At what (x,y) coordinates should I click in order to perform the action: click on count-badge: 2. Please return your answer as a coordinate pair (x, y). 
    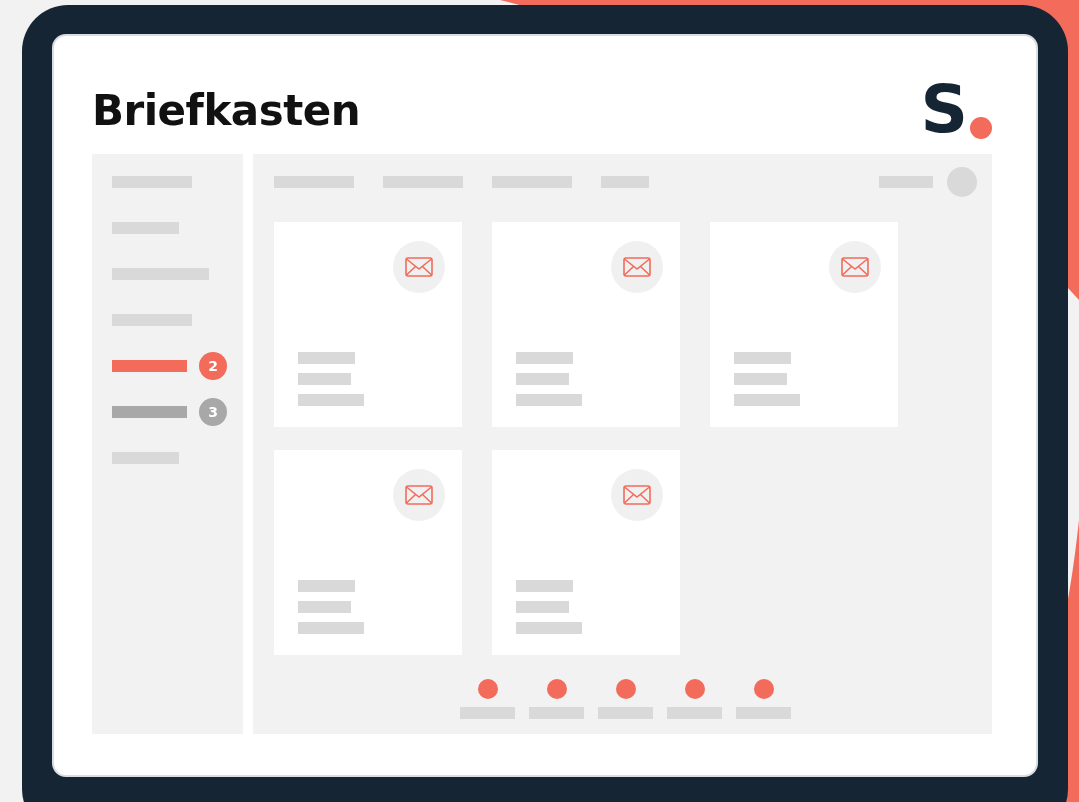
    Looking at the image, I should click on (213, 366).